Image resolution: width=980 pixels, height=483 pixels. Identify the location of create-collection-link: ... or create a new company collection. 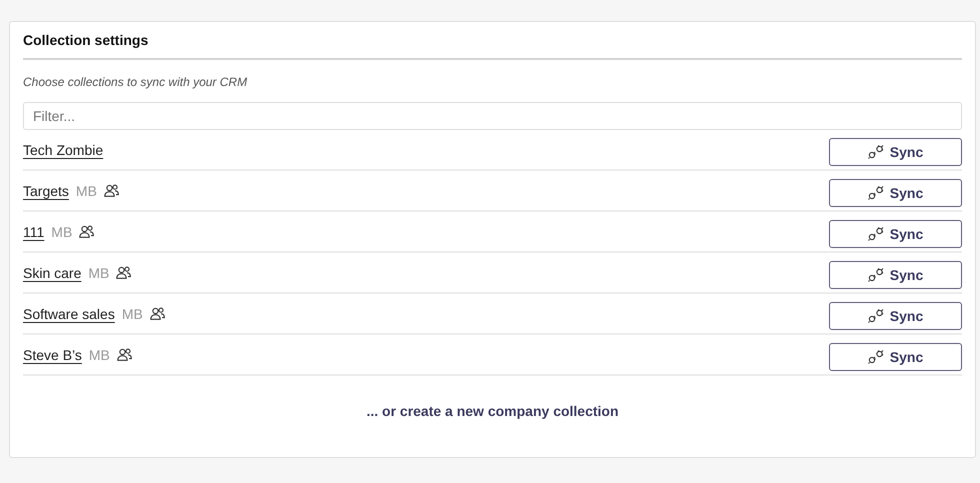
(492, 411).